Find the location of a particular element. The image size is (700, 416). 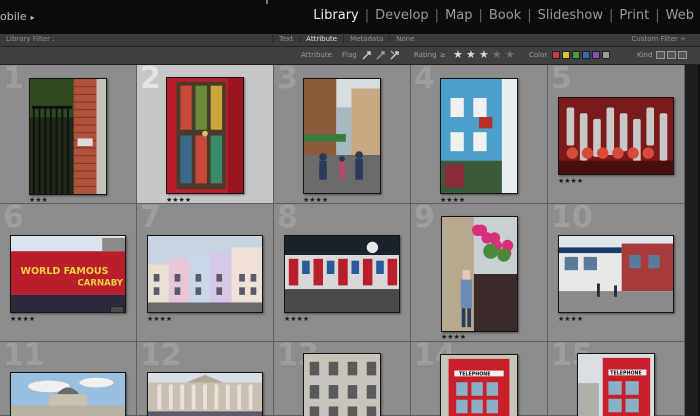

rating-star-4-icon: ★ is located at coordinates (497, 55).